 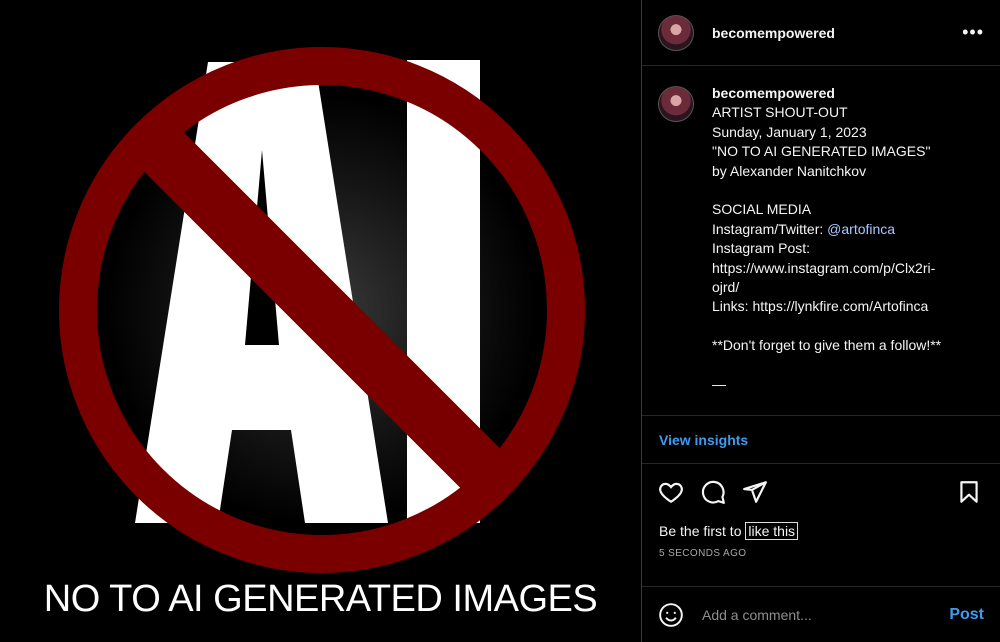 What do you see at coordinates (826, 93) in the screenshot?
I see `caption-username: becomempowered` at bounding box center [826, 93].